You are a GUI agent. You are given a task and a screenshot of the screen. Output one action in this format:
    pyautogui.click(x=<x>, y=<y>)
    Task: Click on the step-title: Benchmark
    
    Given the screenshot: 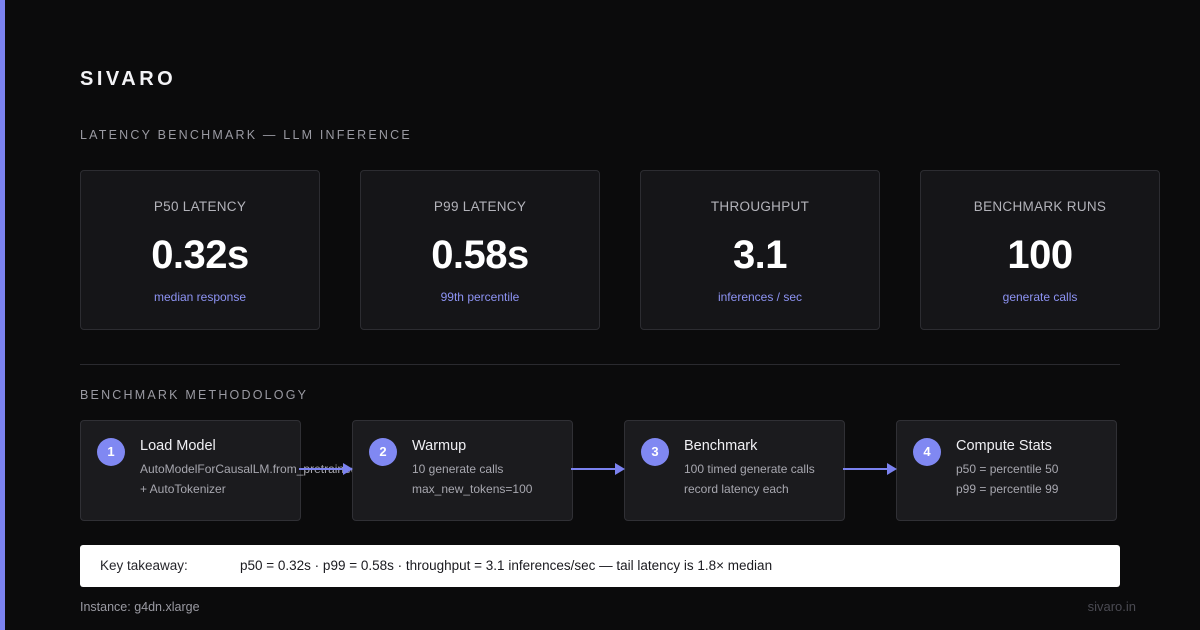 What is the action you would take?
    pyautogui.click(x=721, y=446)
    